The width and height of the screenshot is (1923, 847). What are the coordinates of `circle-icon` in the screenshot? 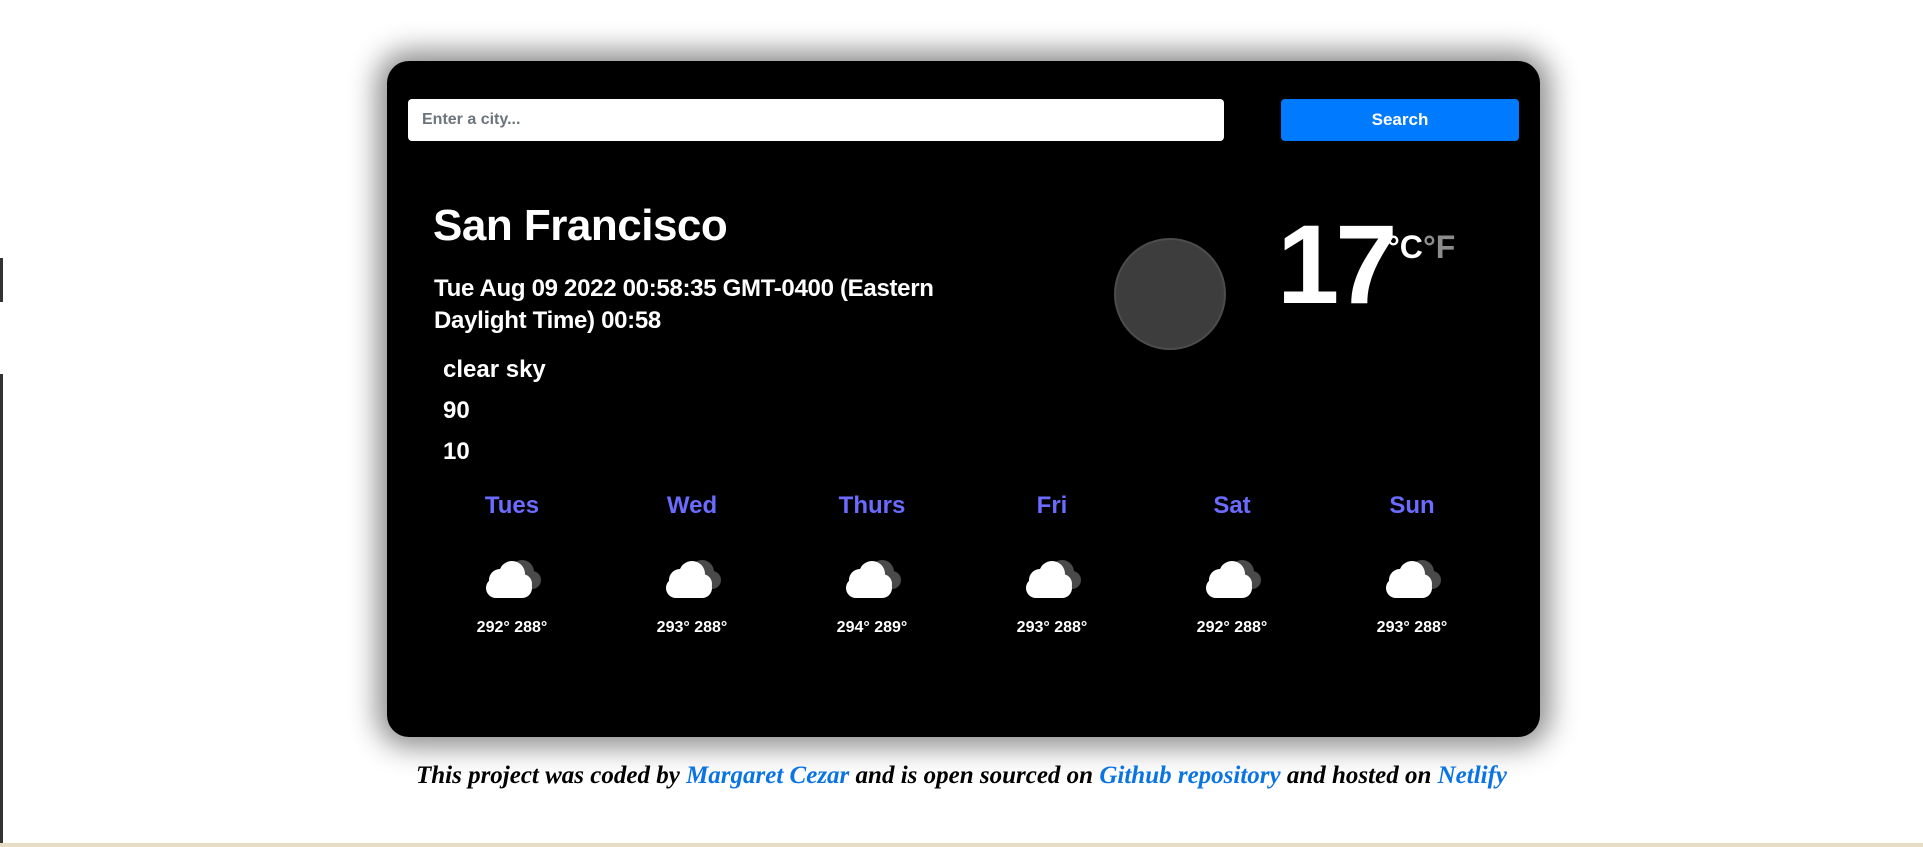 It's located at (1170, 294).